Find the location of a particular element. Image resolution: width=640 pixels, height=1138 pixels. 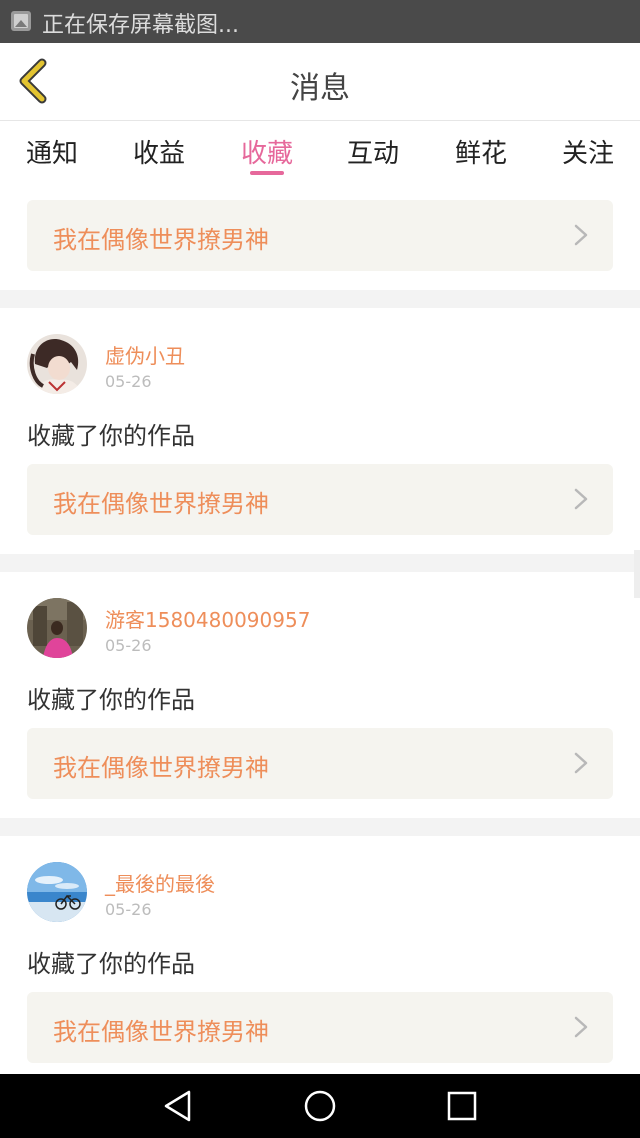

page-title: 消息 is located at coordinates (320, 88).